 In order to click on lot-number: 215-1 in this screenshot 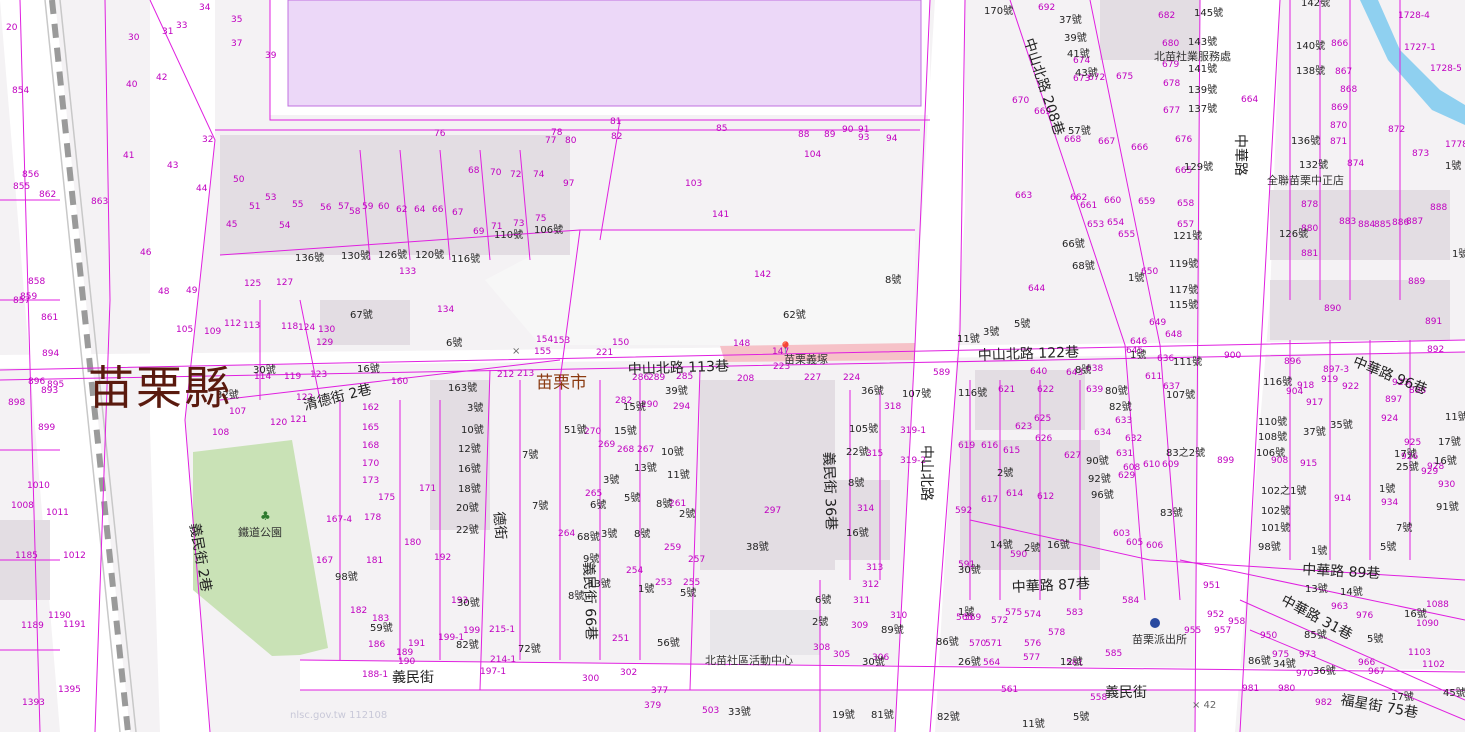, I will do `click(502, 630)`.